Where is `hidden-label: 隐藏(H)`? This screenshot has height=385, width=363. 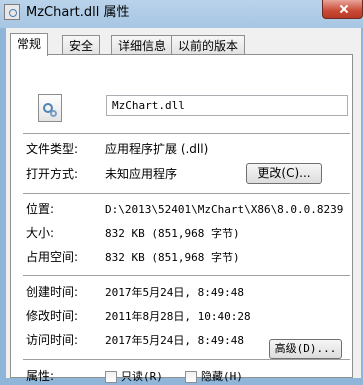
hidden-label: 隐藏(H) is located at coordinates (222, 377).